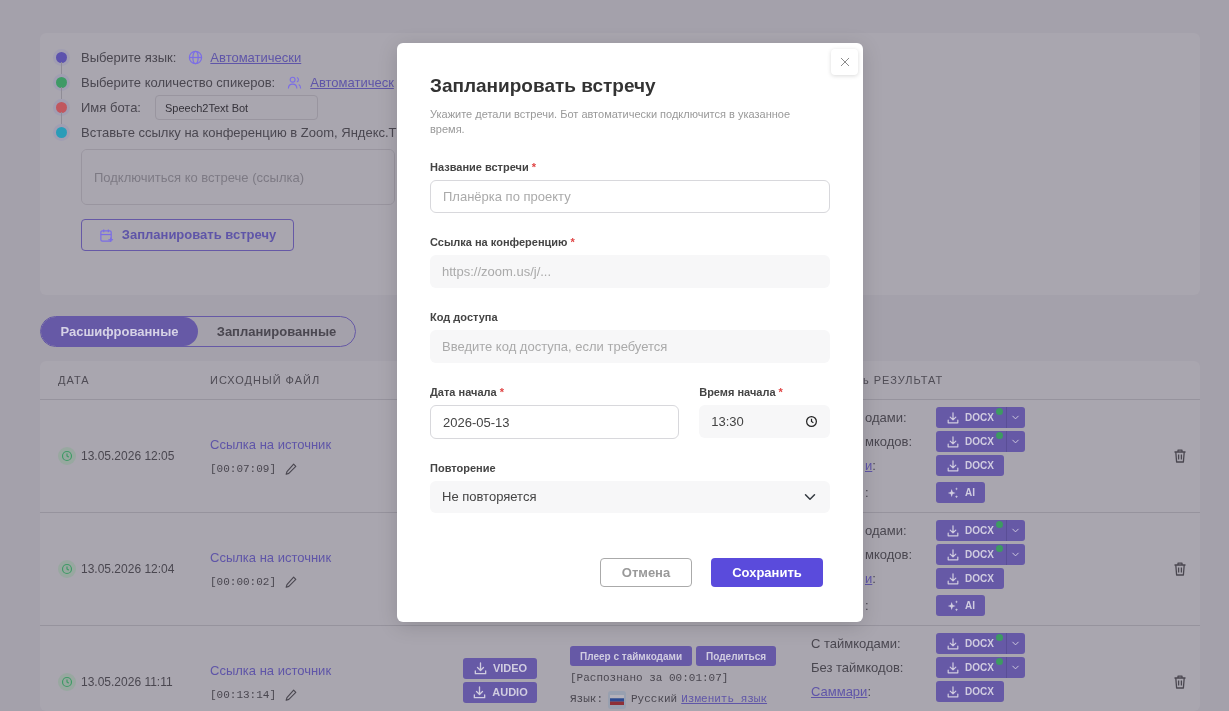 Image resolution: width=1229 pixels, height=711 pixels. What do you see at coordinates (767, 572) in the screenshot?
I see `save-button: Сохранить` at bounding box center [767, 572].